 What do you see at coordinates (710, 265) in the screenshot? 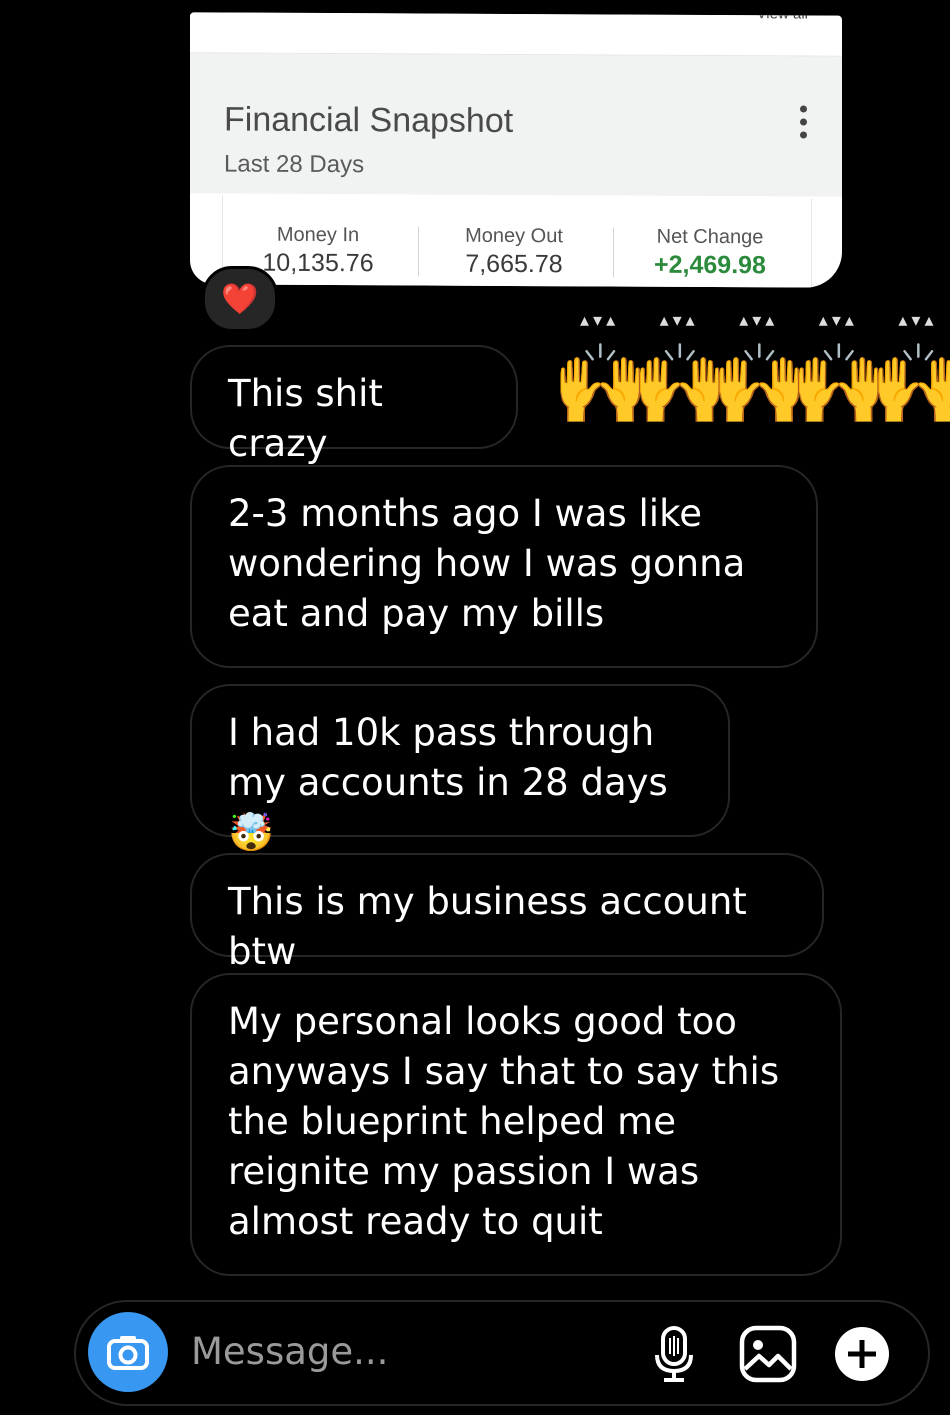
I see `net-change-value: +2,469.98` at bounding box center [710, 265].